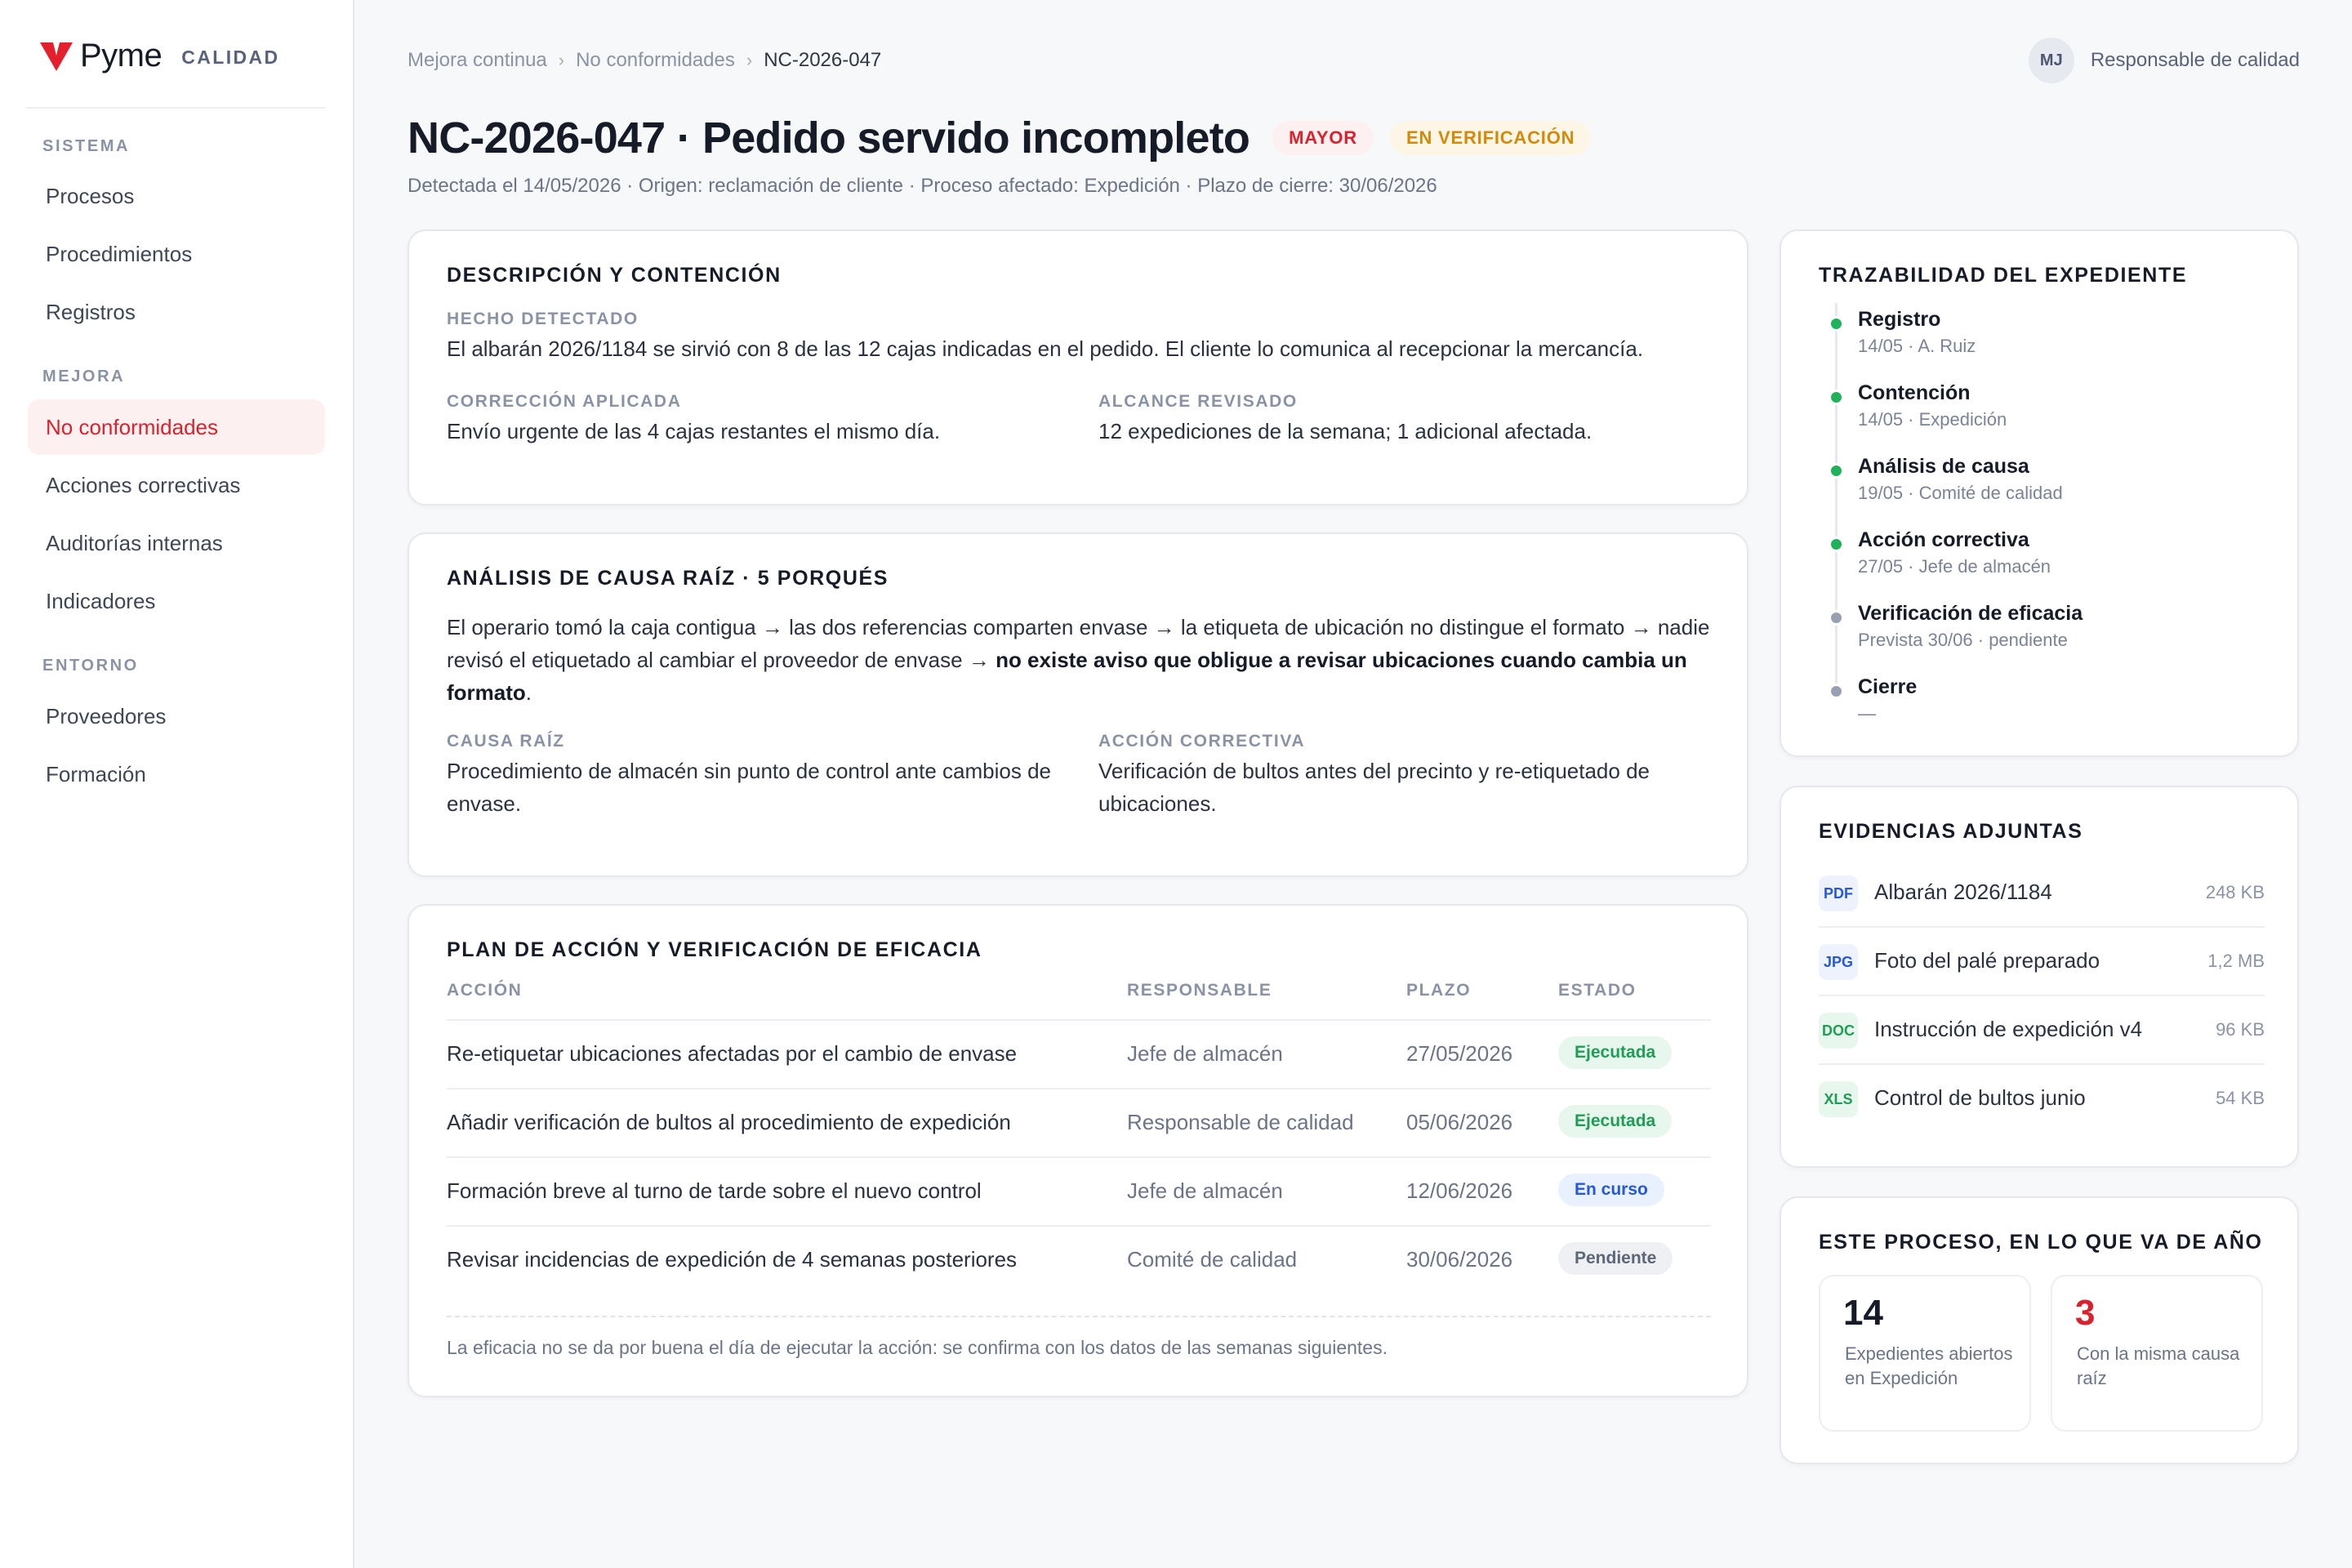  Describe the element at coordinates (1490, 138) in the screenshot. I see `status-badge: EN VERIFICACIÓN` at that location.